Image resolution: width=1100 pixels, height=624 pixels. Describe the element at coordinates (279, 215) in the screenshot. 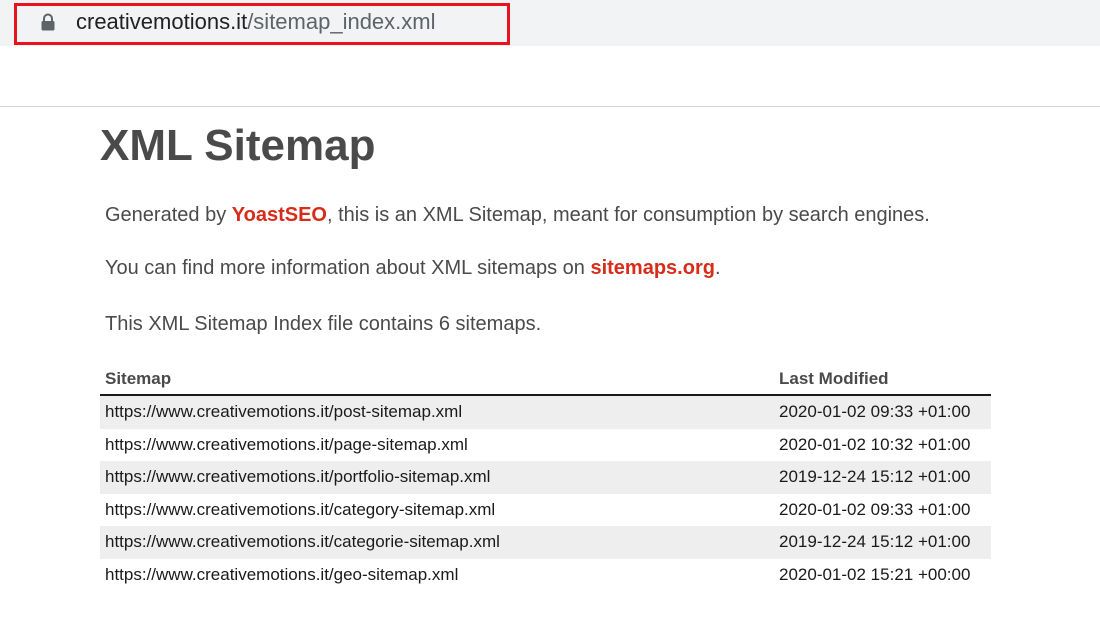

I see `yoastseo-link: YoastSEO` at that location.